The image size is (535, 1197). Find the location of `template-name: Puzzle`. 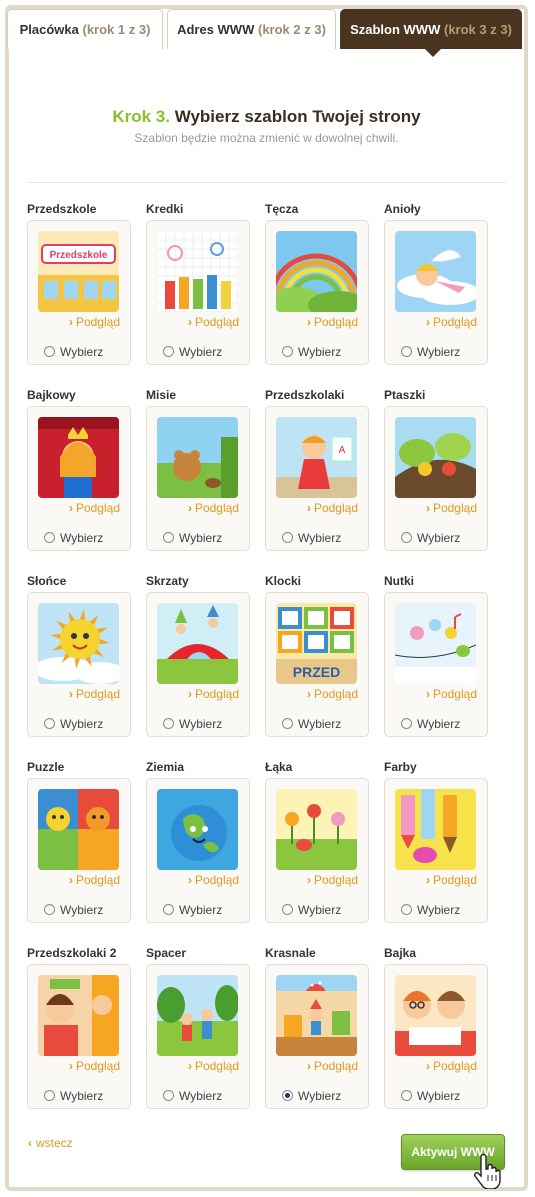

template-name: Puzzle is located at coordinates (46, 767).